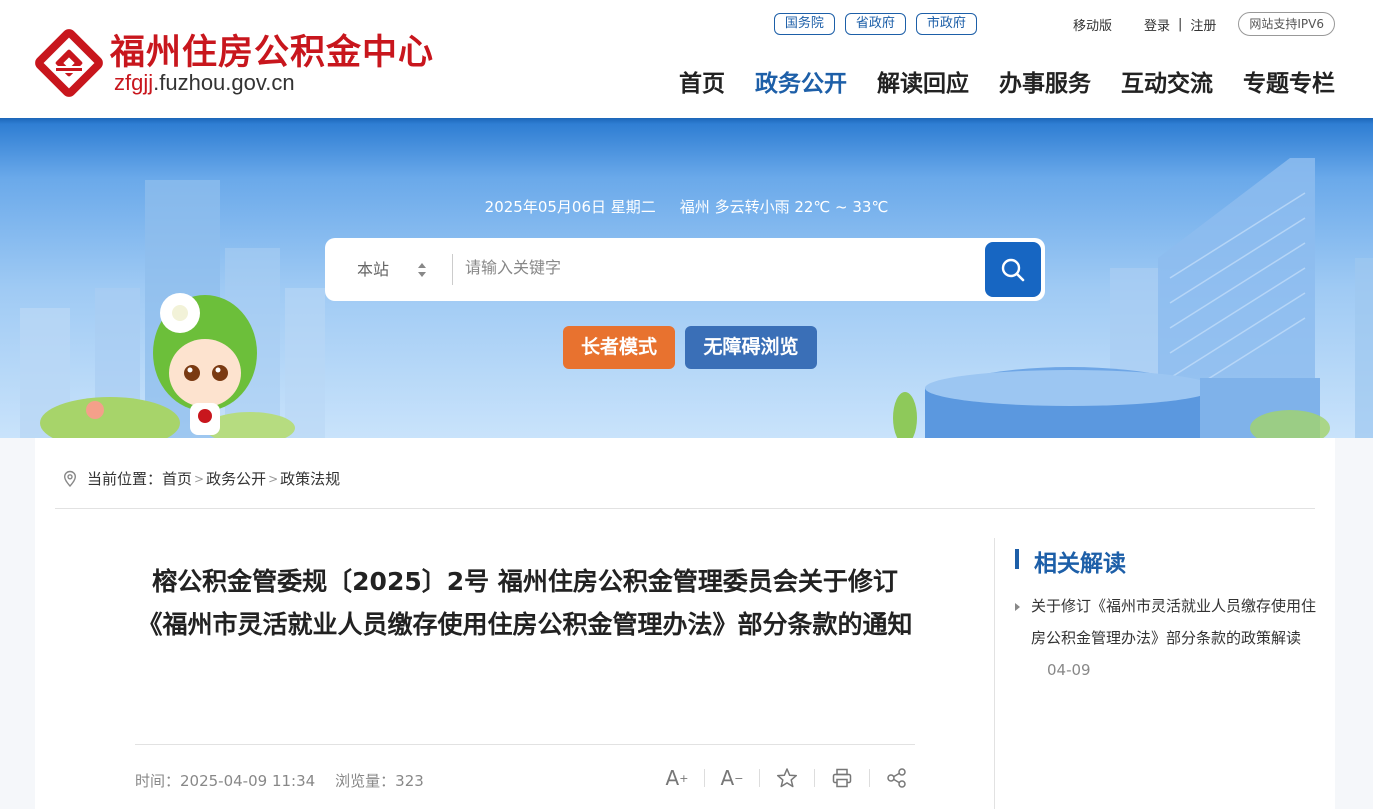 Image resolution: width=1373 pixels, height=809 pixels. Describe the element at coordinates (702, 81) in the screenshot. I see `nav-home: 首页` at that location.